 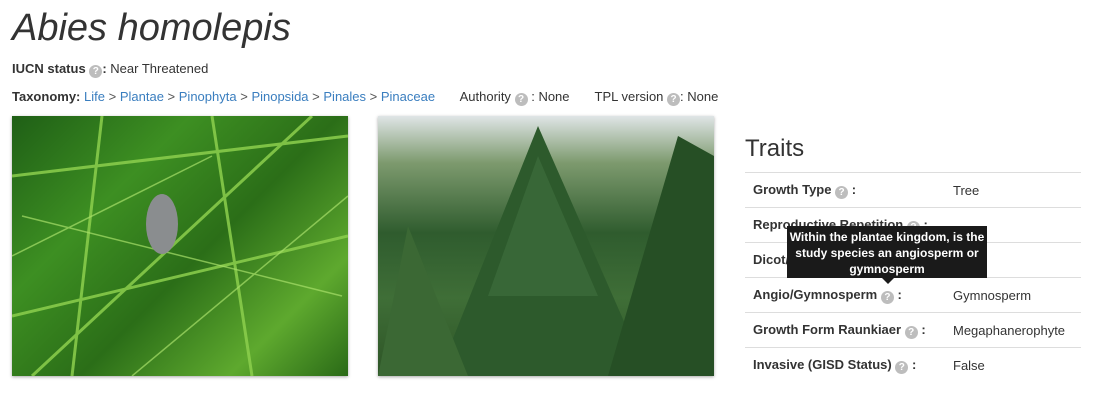 I want to click on taxonomy-link-pinophyta: Pinophyta, so click(x=208, y=96).